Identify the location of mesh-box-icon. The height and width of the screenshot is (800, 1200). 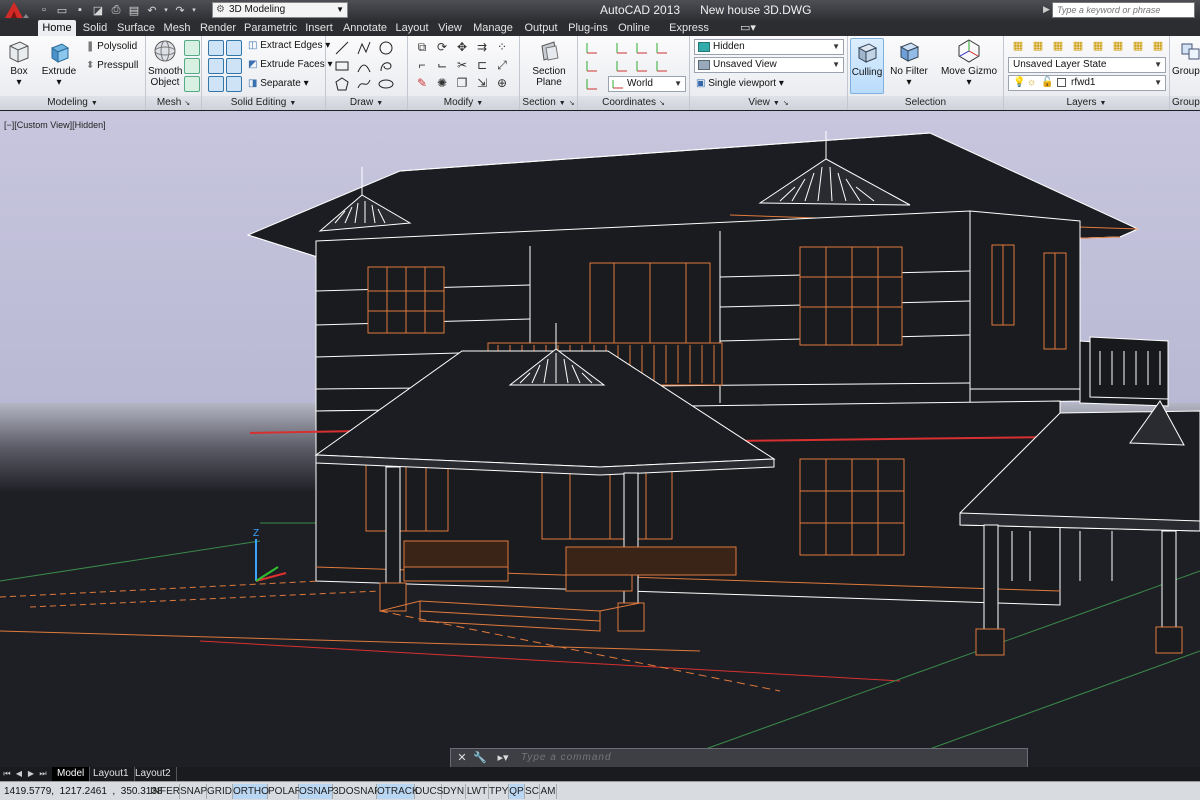
(192, 48).